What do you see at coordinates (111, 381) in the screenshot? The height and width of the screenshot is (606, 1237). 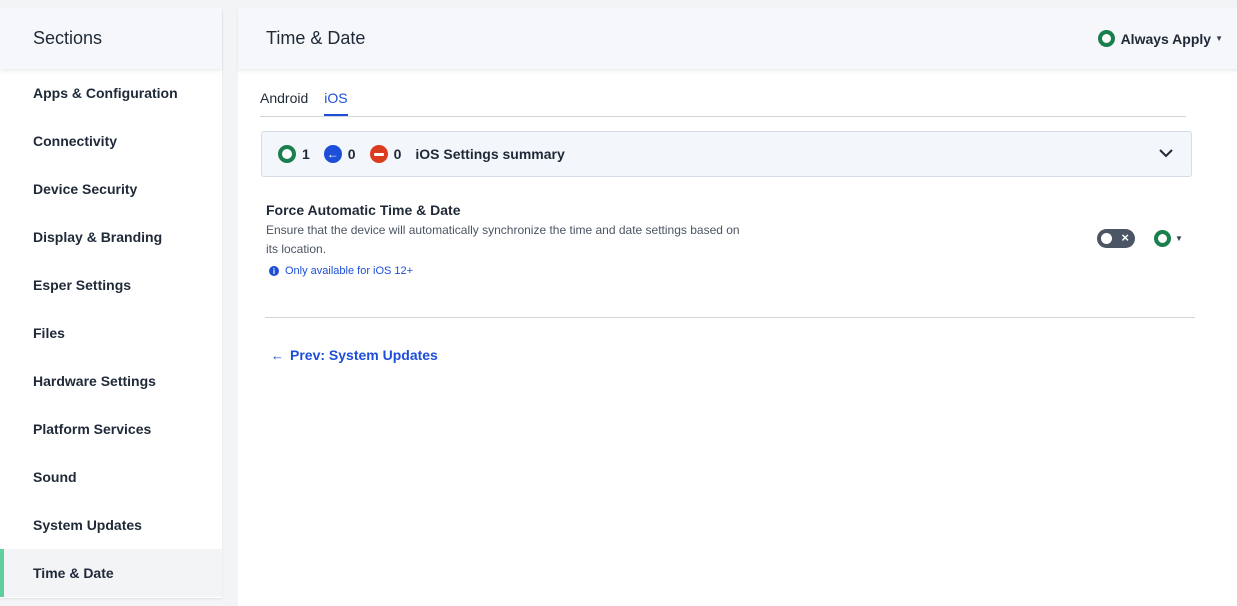 I see `sidebar-item-hardware-settings: Hardware Settings` at bounding box center [111, 381].